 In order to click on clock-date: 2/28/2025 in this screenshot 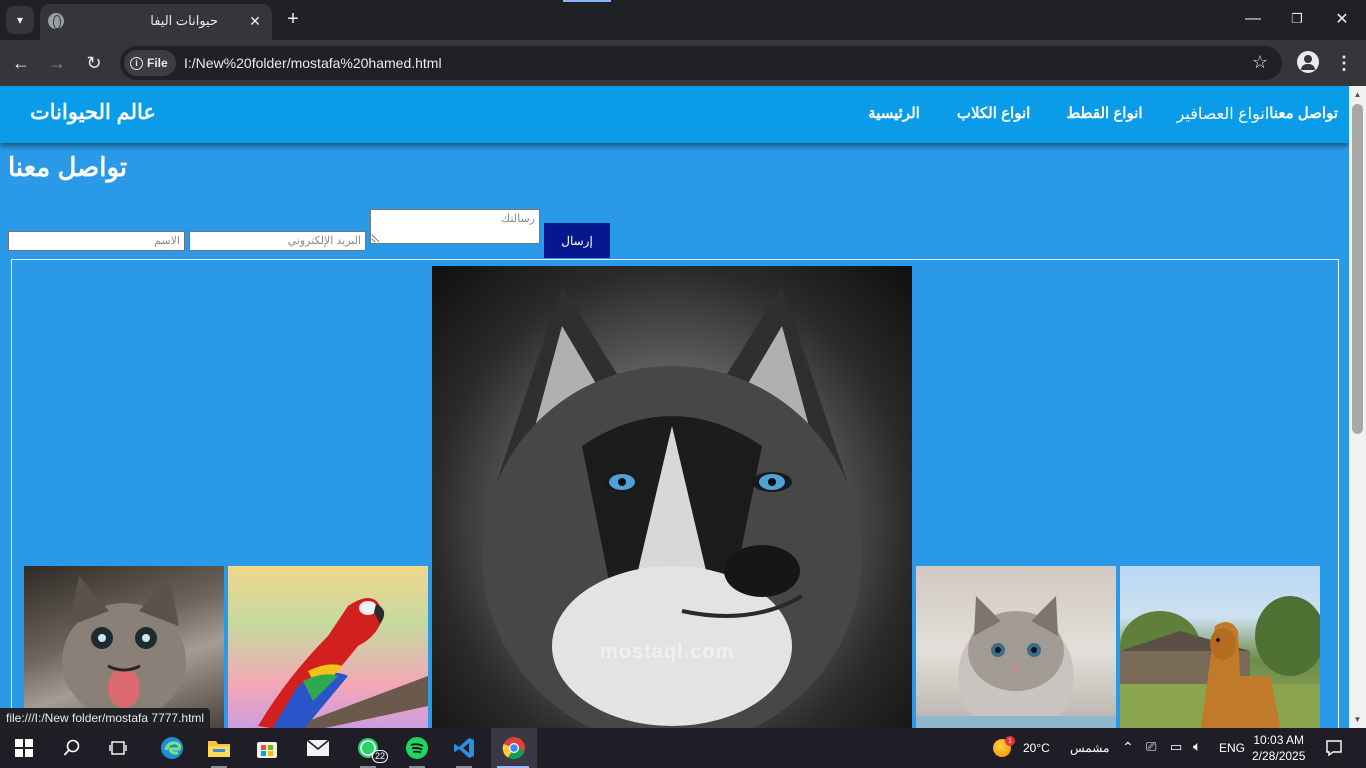, I will do `click(1279, 756)`.